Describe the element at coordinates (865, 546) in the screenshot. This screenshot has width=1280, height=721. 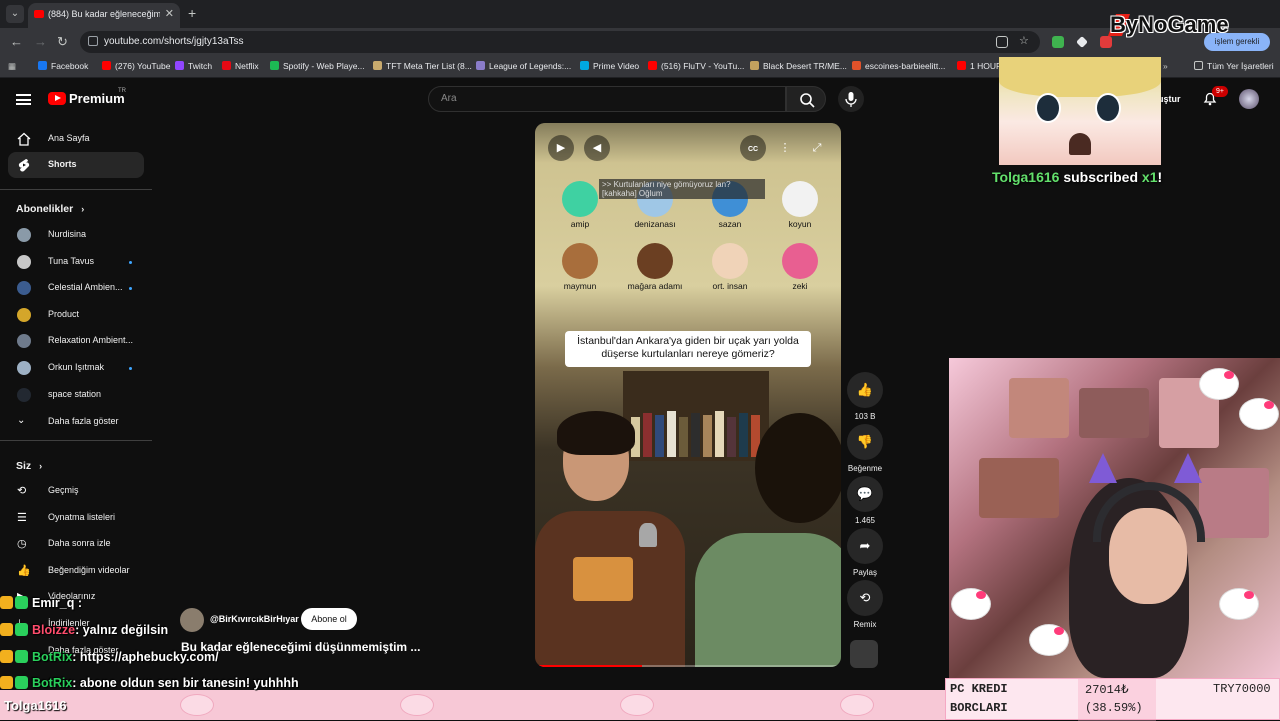
I see `share-icon: ➦` at that location.